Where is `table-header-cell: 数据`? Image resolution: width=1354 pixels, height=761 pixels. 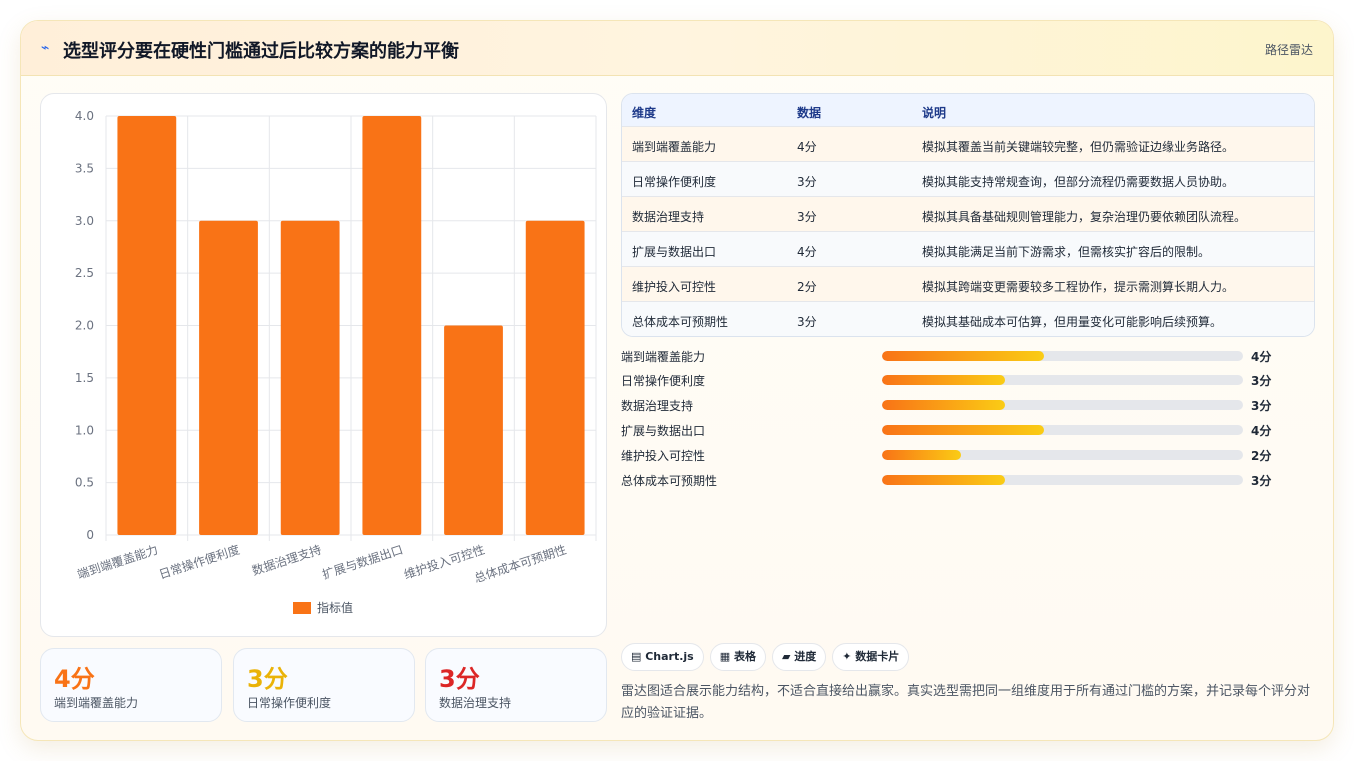
table-header-cell: 数据 is located at coordinates (809, 113).